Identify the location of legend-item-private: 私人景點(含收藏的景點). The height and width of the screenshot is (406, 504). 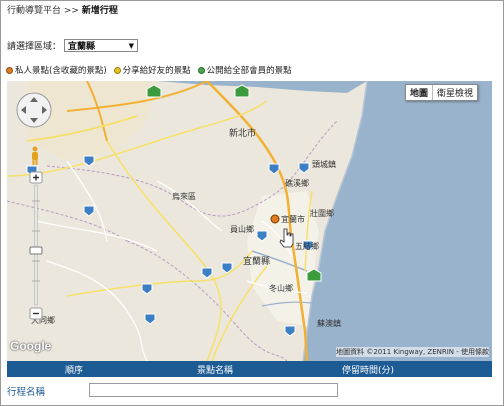
(56, 70).